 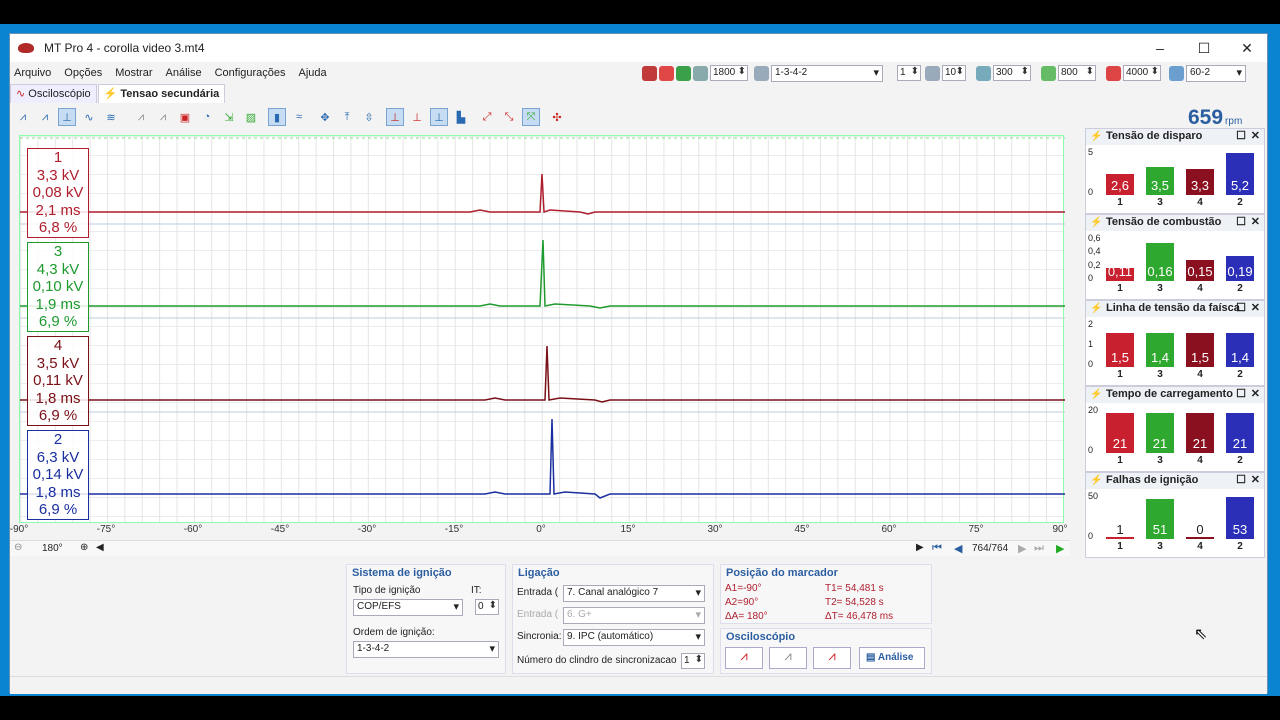 What do you see at coordinates (250, 73) in the screenshot?
I see `menu-configuracoes: Configurações` at bounding box center [250, 73].